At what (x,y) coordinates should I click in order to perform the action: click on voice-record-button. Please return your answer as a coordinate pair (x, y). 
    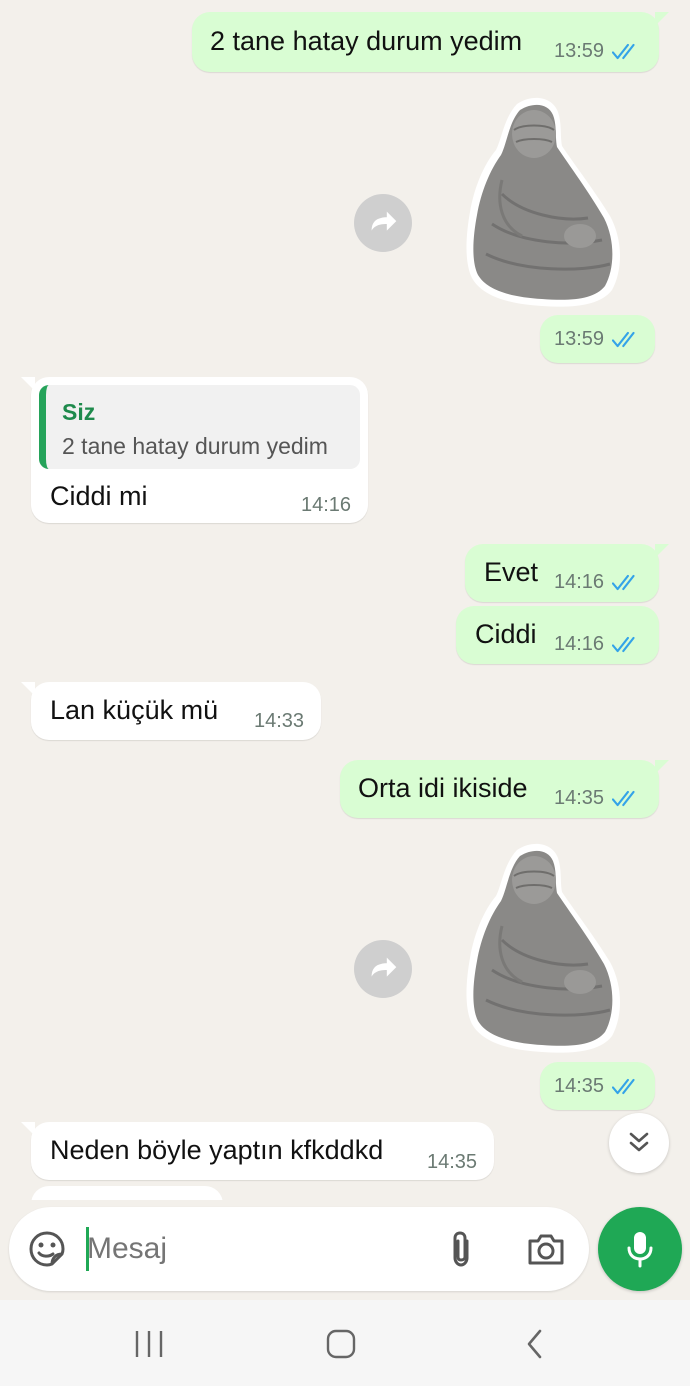
    Looking at the image, I should click on (640, 1249).